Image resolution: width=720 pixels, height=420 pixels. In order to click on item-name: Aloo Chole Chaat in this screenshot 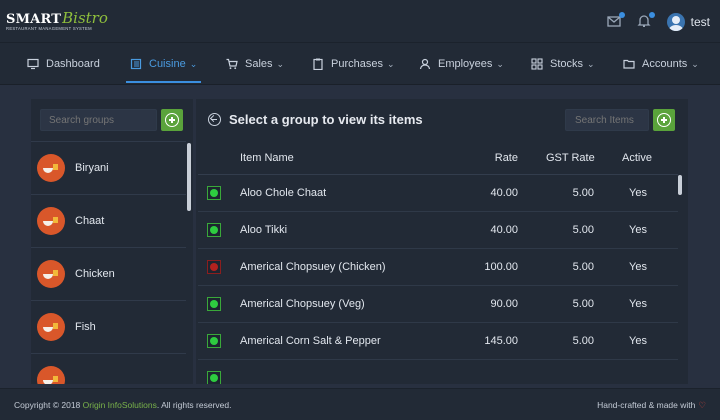, I will do `click(283, 193)`.